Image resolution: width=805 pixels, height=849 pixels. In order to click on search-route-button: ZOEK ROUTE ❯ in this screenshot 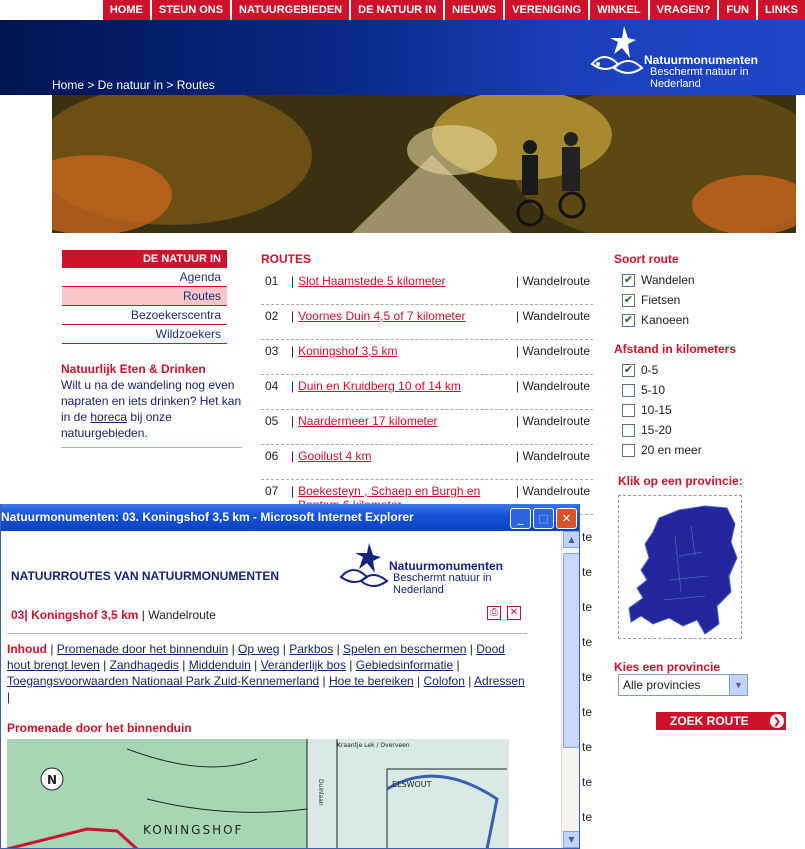, I will do `click(721, 721)`.